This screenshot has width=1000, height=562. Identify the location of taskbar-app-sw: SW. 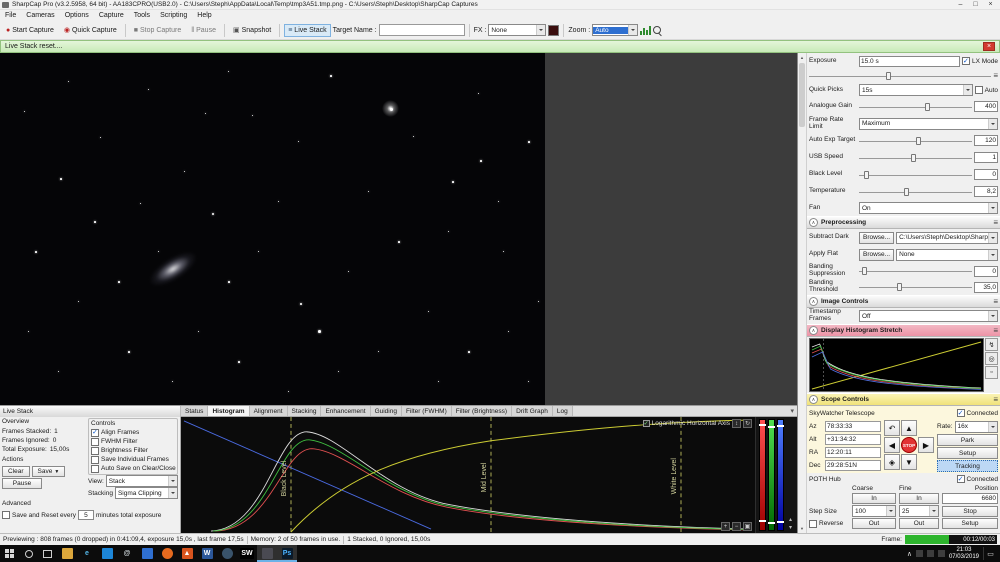
(247, 553).